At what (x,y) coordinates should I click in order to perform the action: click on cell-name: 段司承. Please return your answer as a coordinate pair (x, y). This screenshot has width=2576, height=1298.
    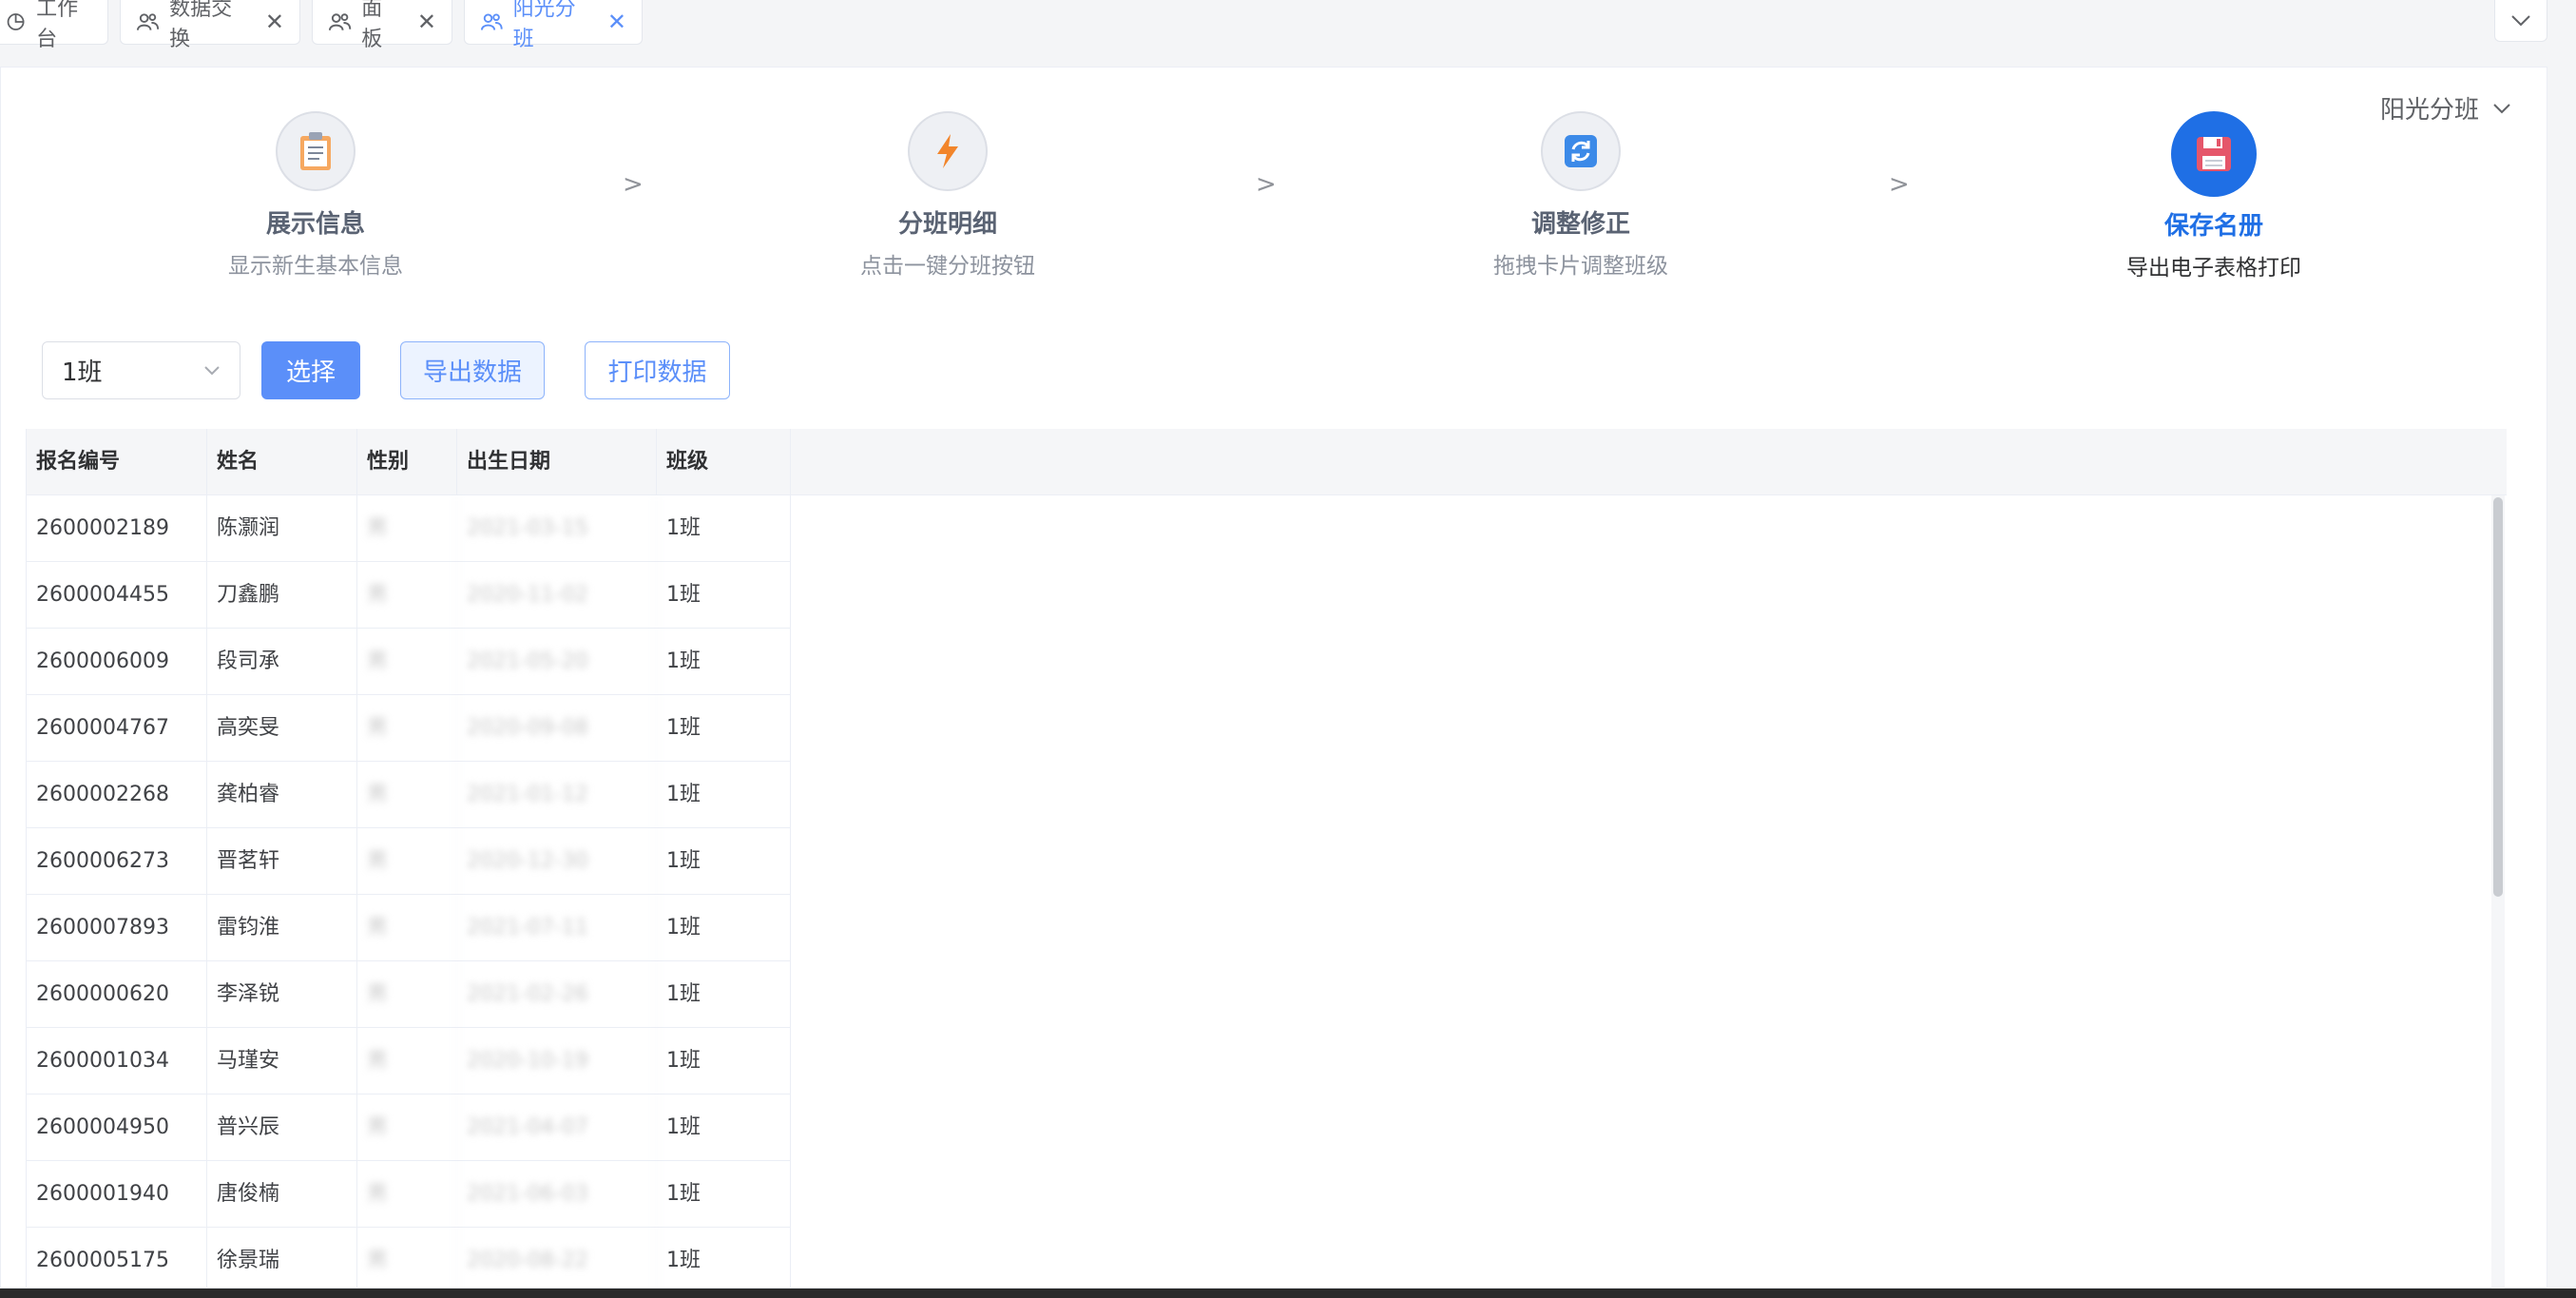
    Looking at the image, I should click on (282, 662).